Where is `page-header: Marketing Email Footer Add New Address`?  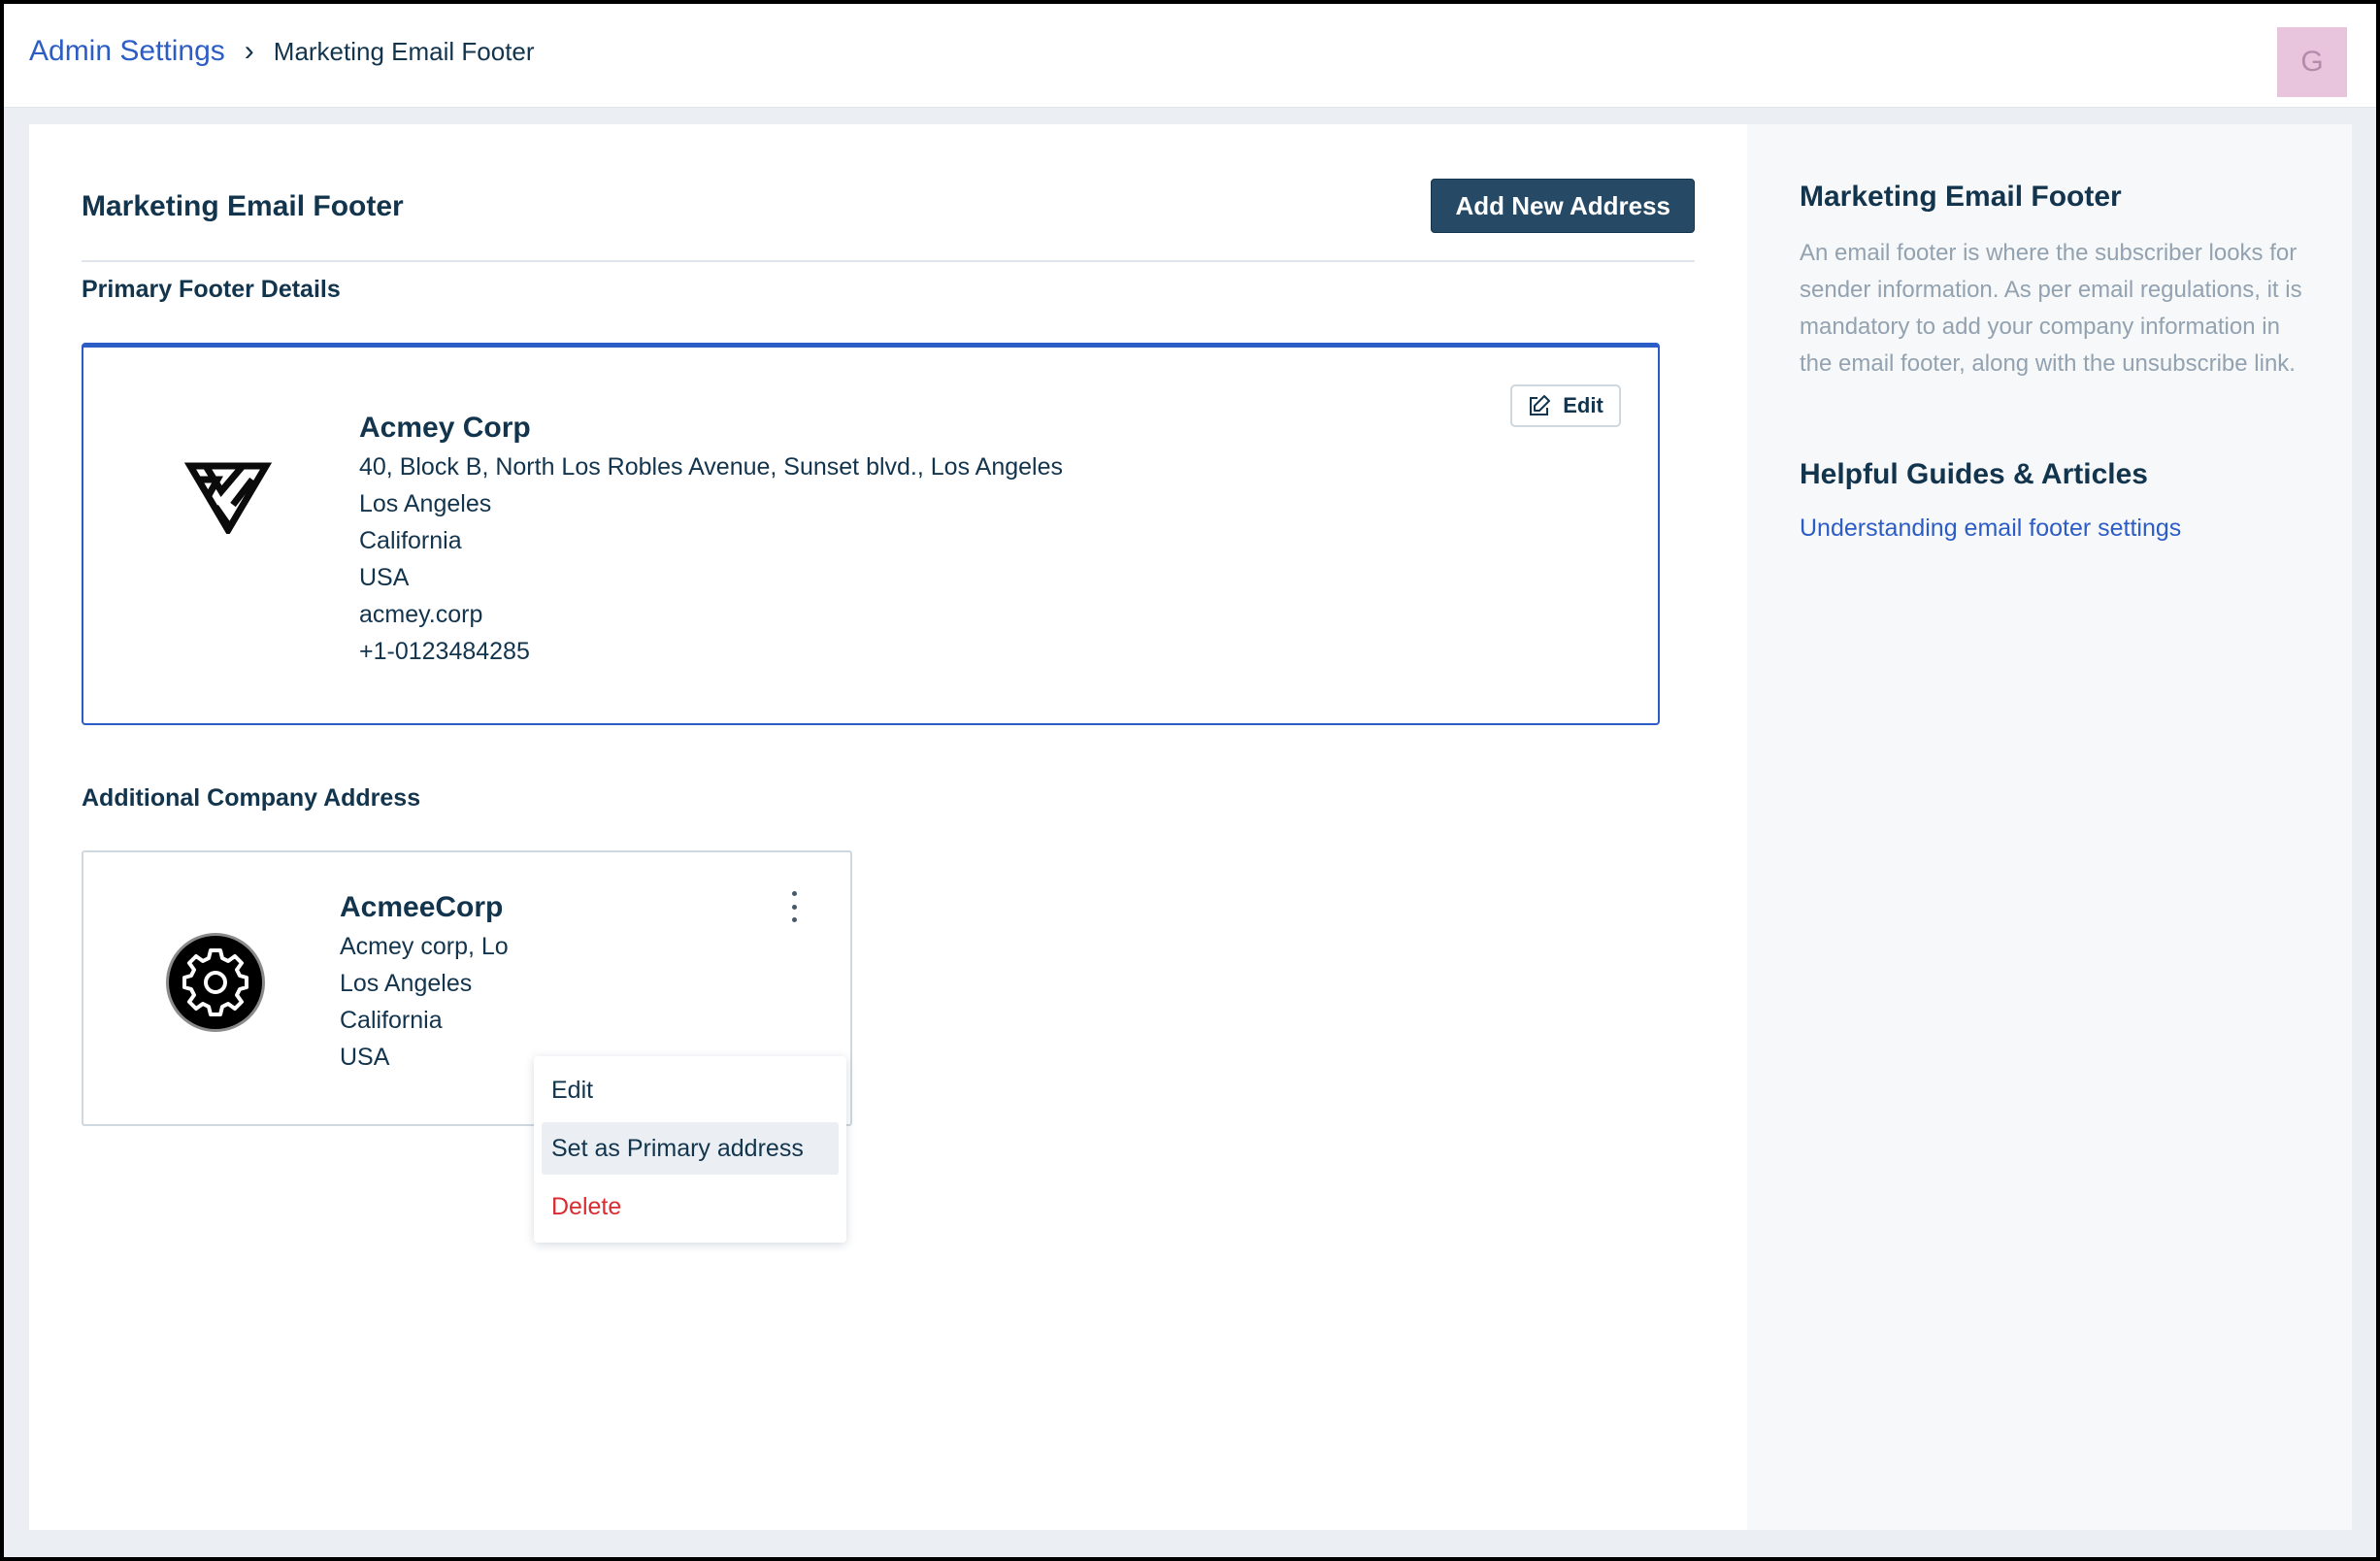
page-header: Marketing Email Footer Add New Address is located at coordinates (888, 207).